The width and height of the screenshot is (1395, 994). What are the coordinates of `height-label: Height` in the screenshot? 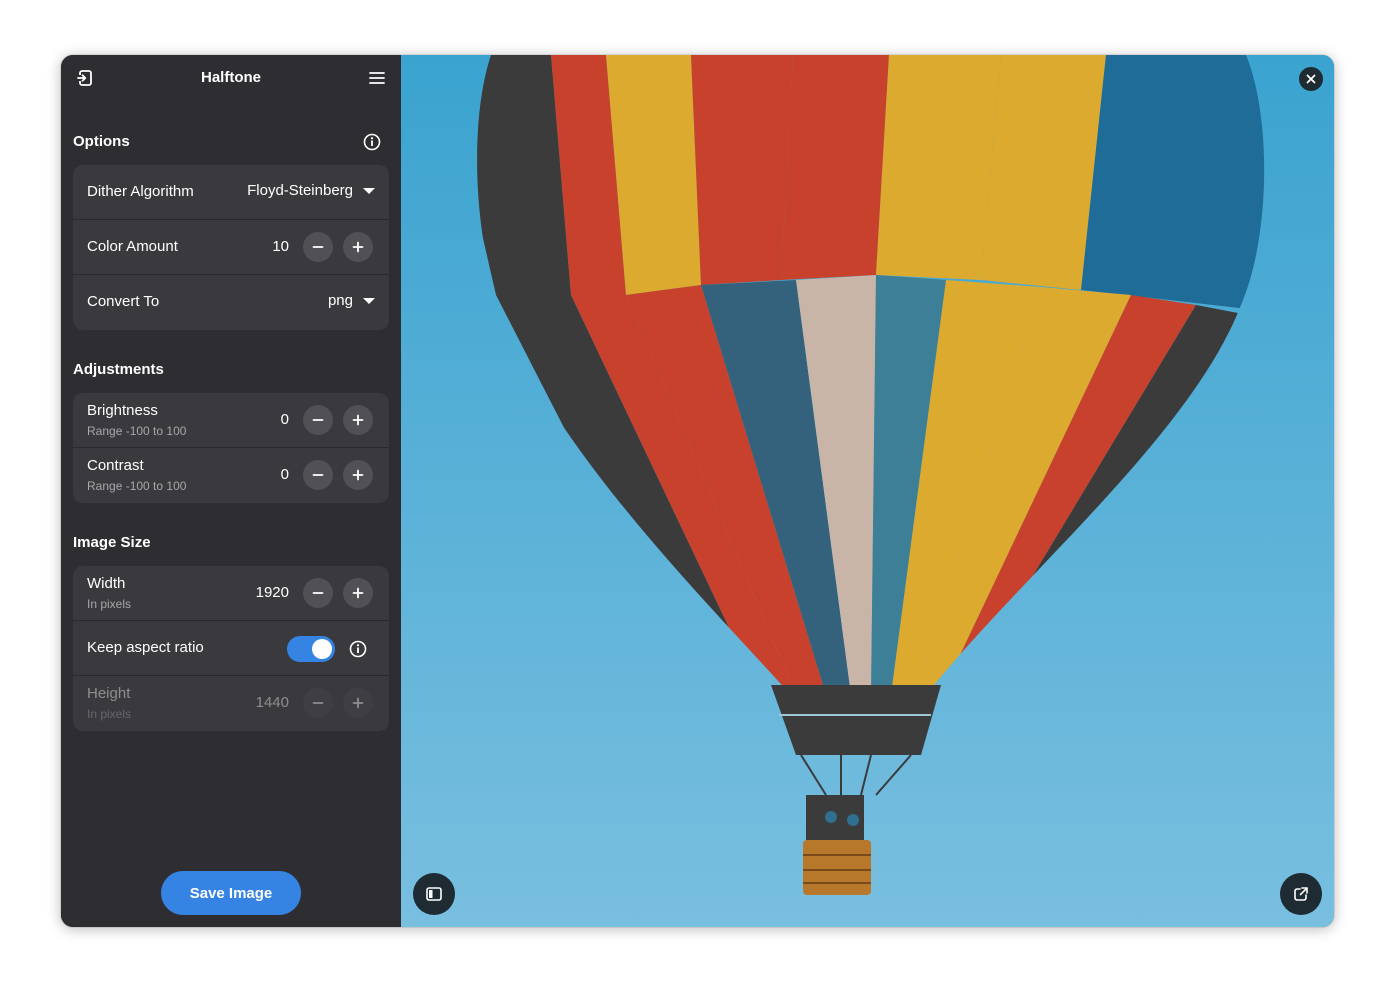 It's located at (109, 693).